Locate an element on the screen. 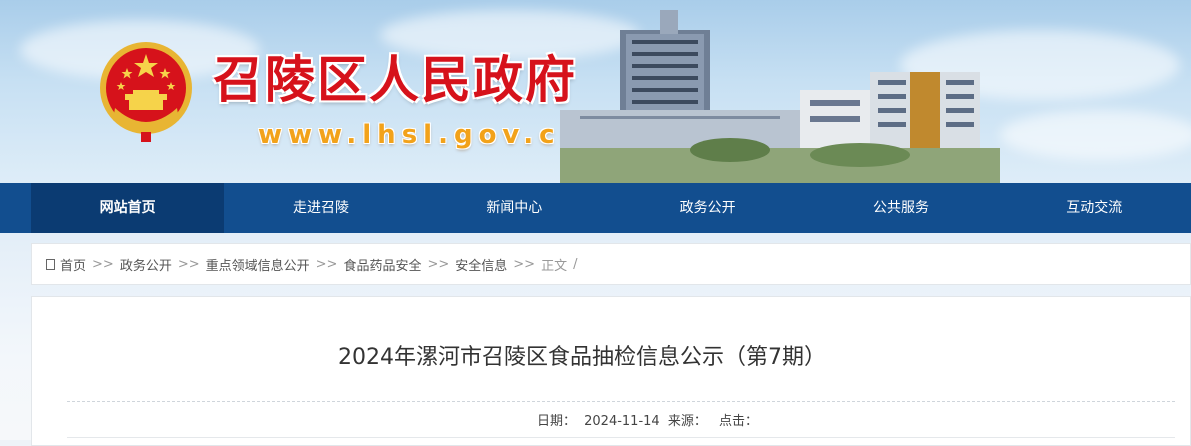 Image resolution: width=1191 pixels, height=446 pixels. date-value: 2024-11-14 is located at coordinates (622, 421).